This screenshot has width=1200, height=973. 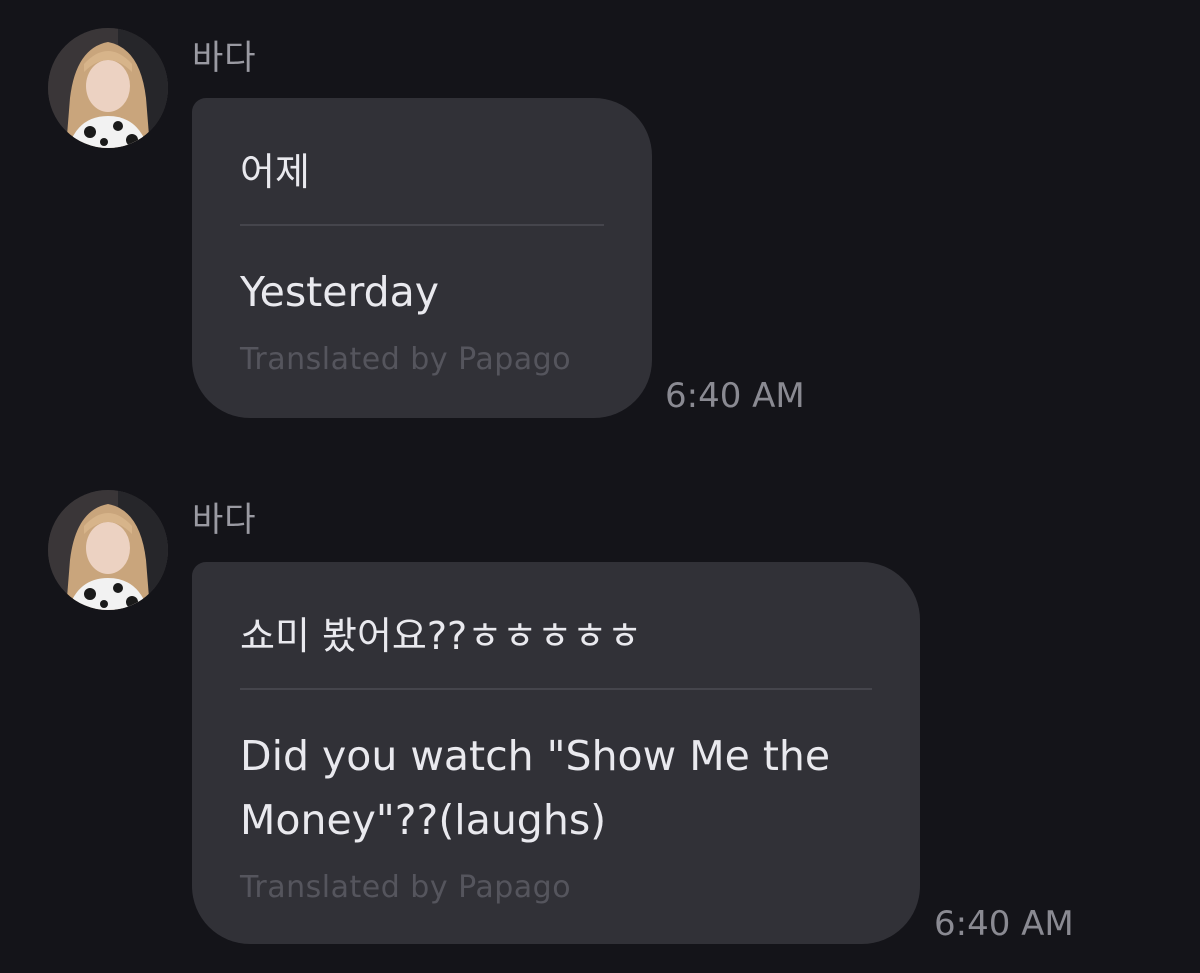 What do you see at coordinates (422, 258) in the screenshot?
I see `message-bubble: 어제 Yesterday Translated by Papago` at bounding box center [422, 258].